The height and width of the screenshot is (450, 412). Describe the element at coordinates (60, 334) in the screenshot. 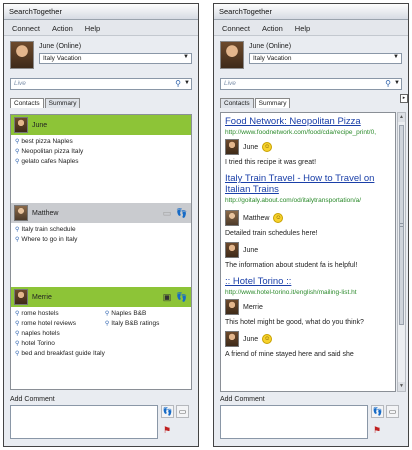

I see `query-item: ⚲ naples hotels` at that location.